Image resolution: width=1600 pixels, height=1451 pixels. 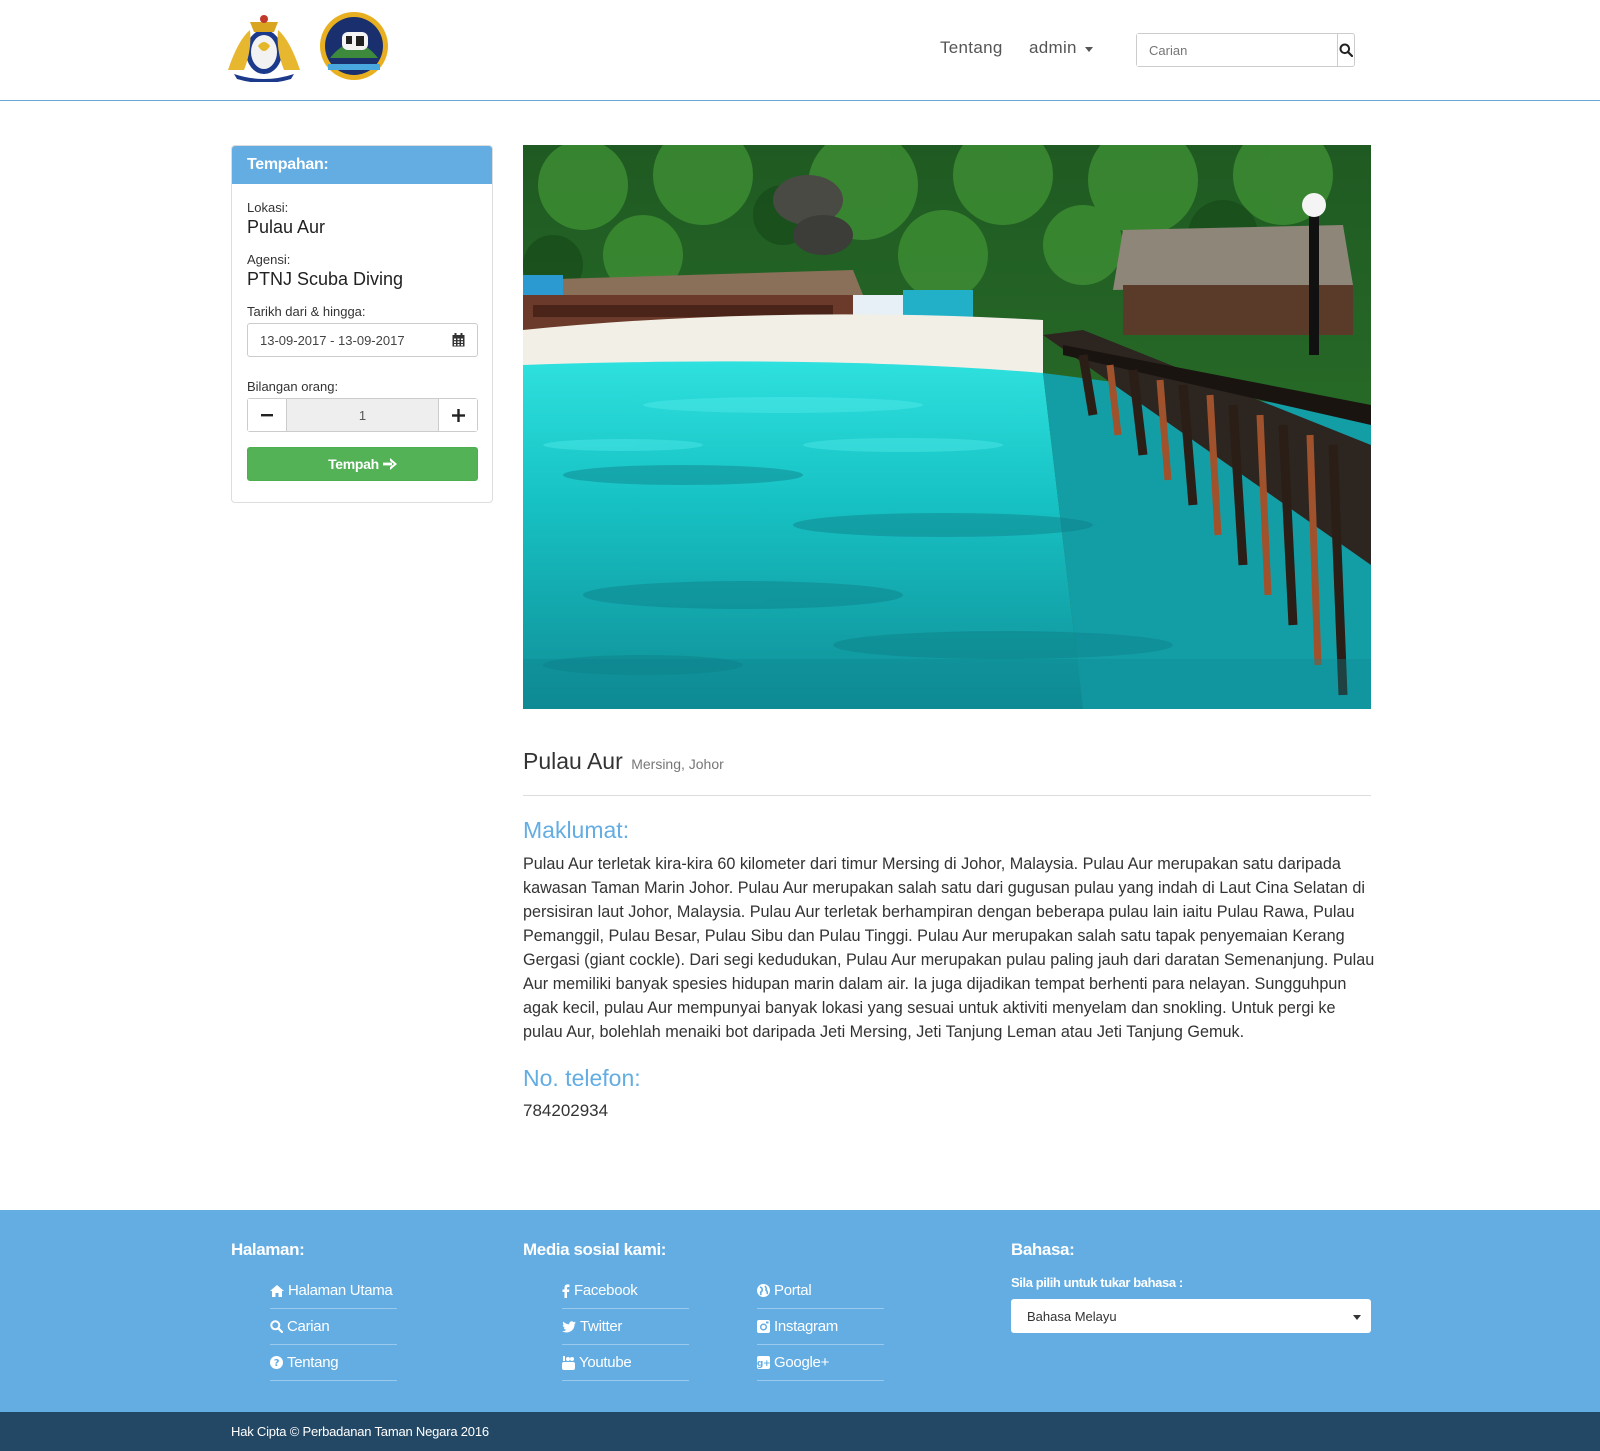 What do you see at coordinates (1237, 50) in the screenshot?
I see `search-input` at bounding box center [1237, 50].